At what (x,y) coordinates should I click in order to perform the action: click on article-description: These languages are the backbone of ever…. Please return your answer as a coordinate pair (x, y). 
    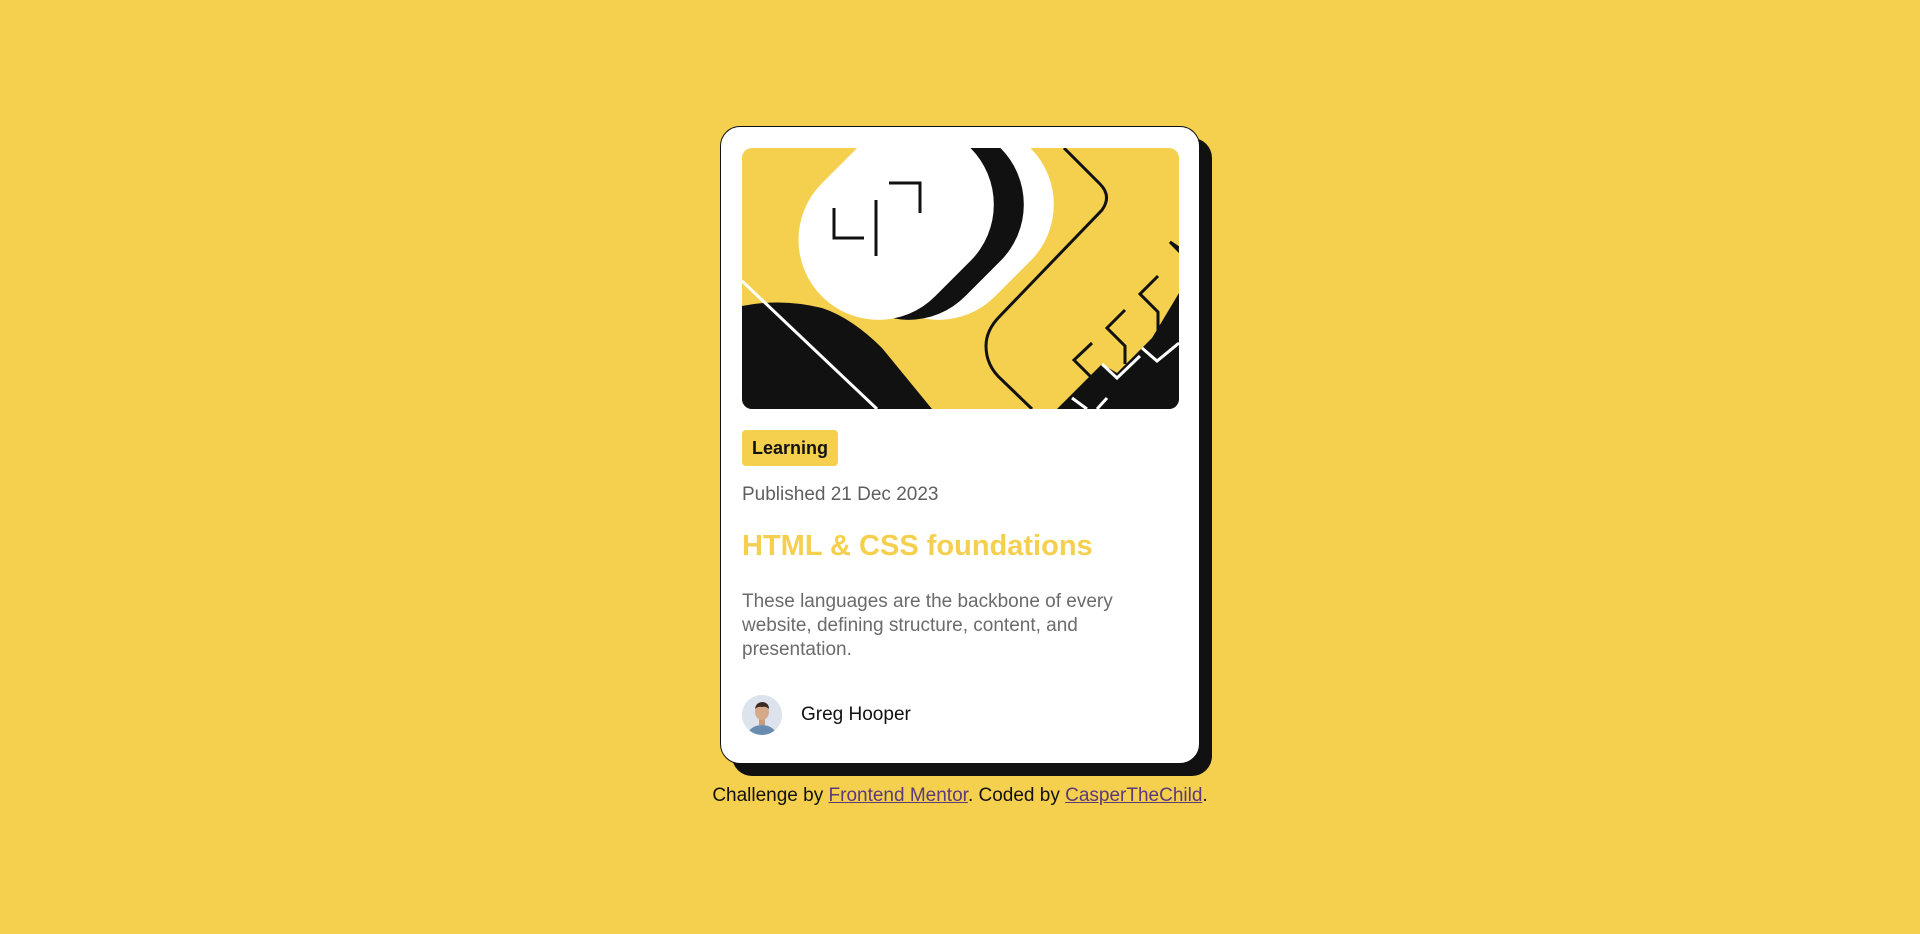
    Looking at the image, I should click on (927, 625).